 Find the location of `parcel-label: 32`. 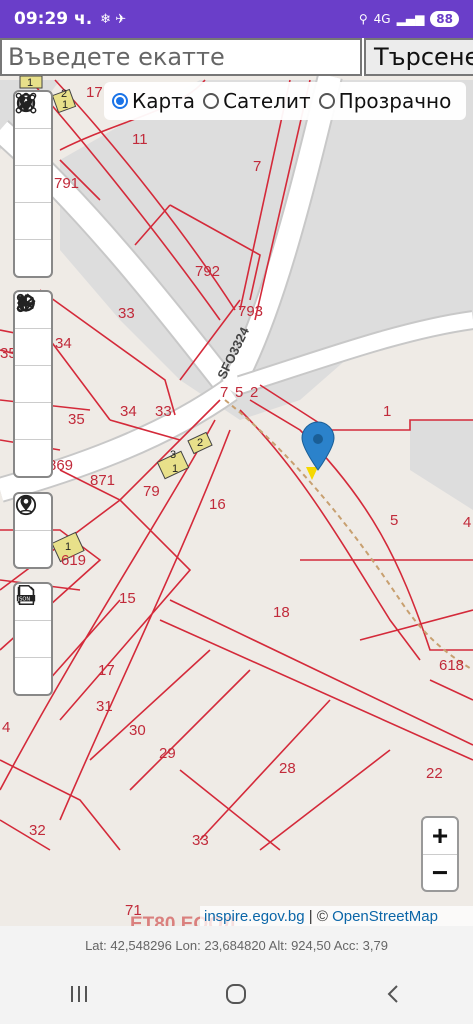

parcel-label: 32 is located at coordinates (37, 830).